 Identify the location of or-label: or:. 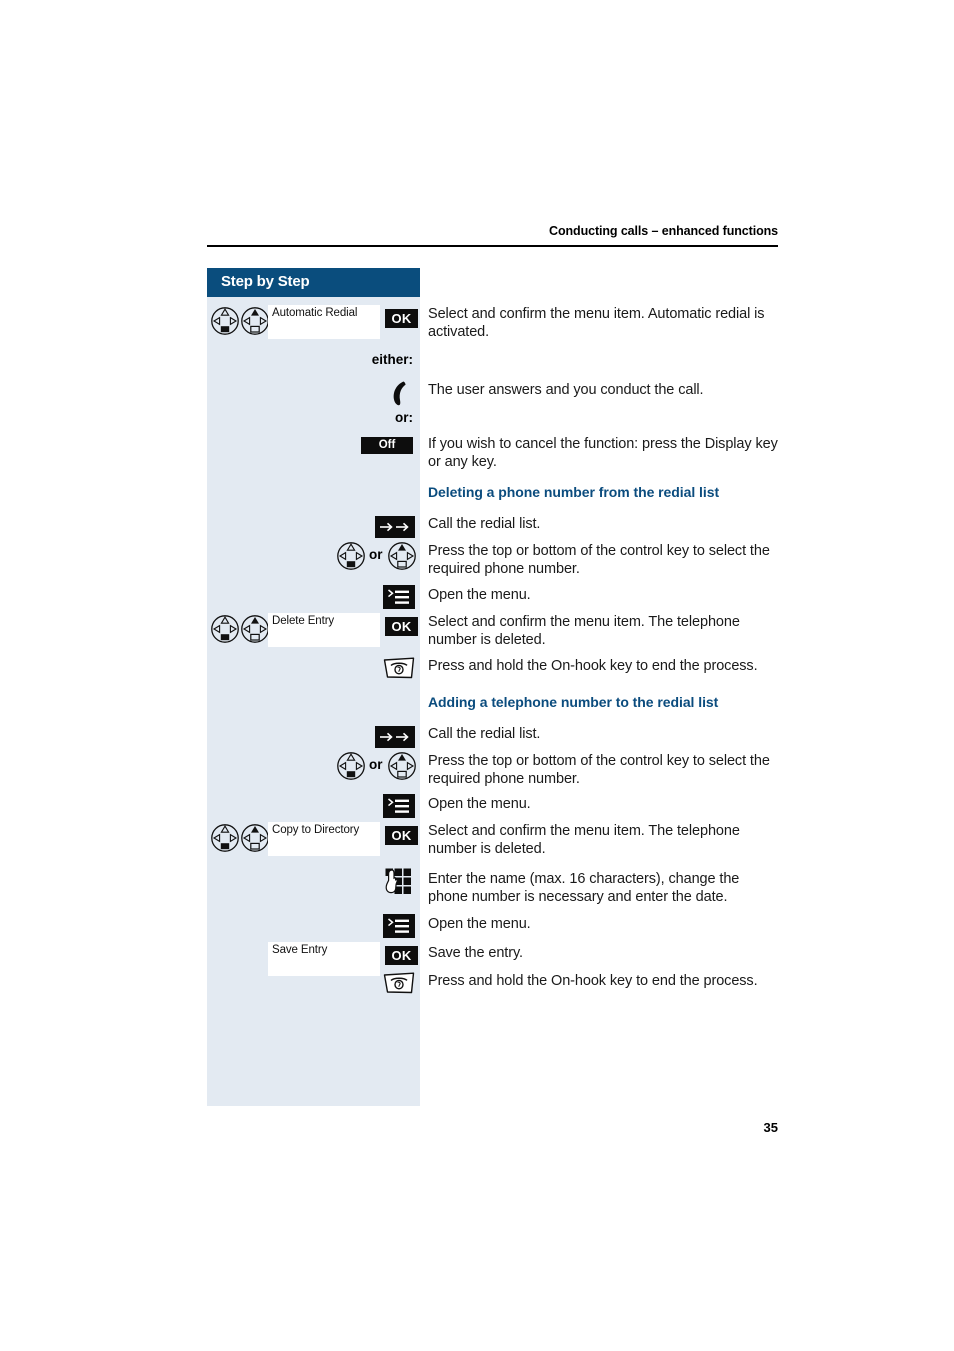
(404, 417).